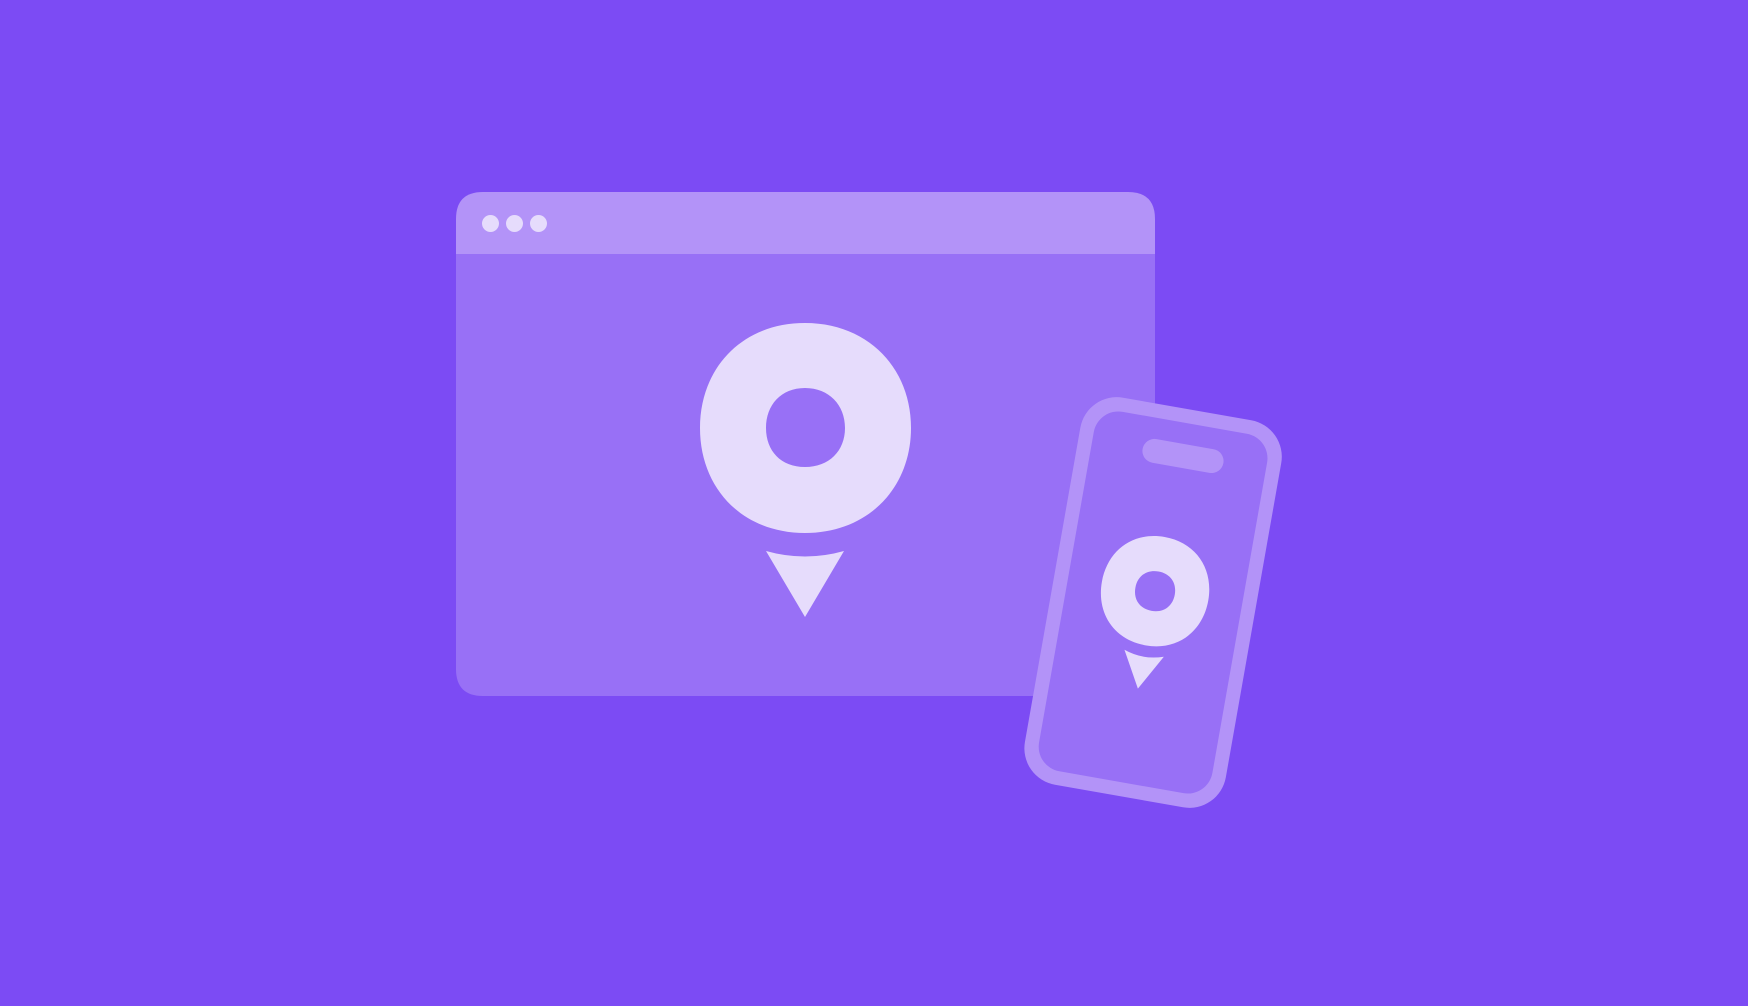  What do you see at coordinates (805, 223) in the screenshot?
I see `browser-titlebar` at bounding box center [805, 223].